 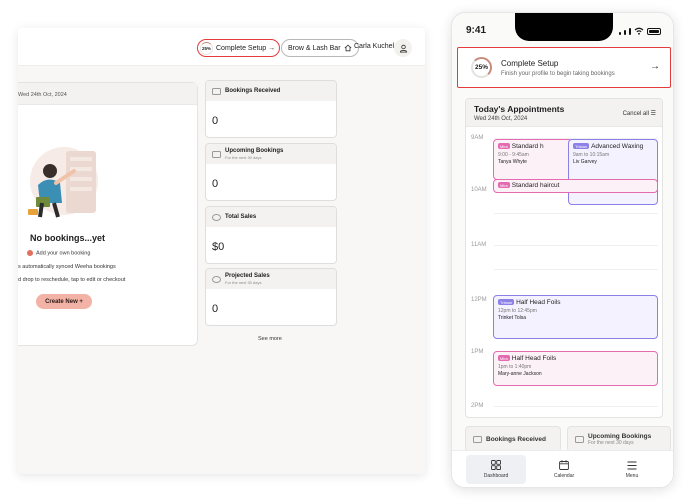 What do you see at coordinates (479, 190) in the screenshot?
I see `hour-label: 10AM` at bounding box center [479, 190].